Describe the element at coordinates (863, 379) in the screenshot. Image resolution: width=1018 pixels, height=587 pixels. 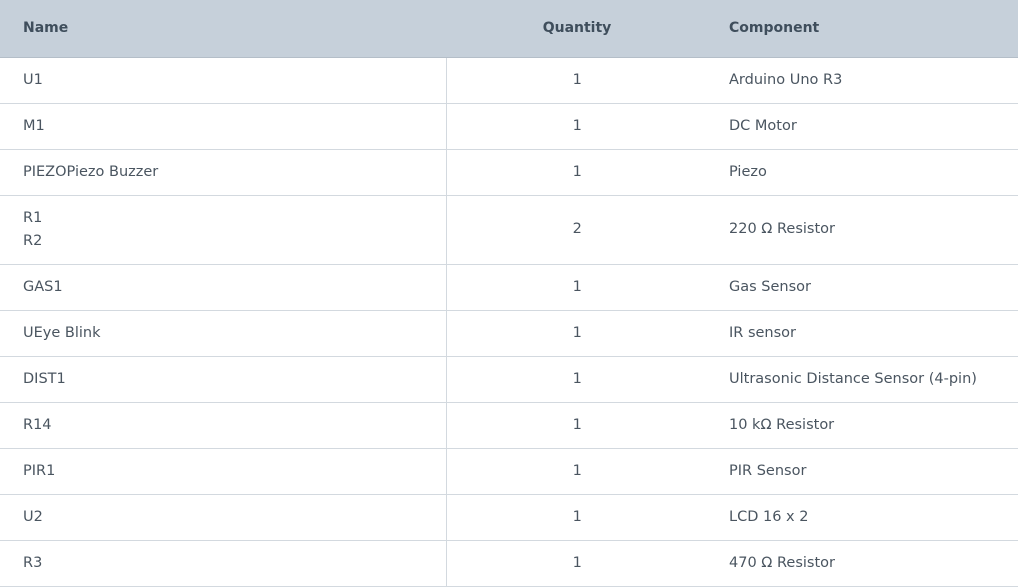
I see `cell-component: Ultrasonic Distance Sensor (4-pin)` at that location.